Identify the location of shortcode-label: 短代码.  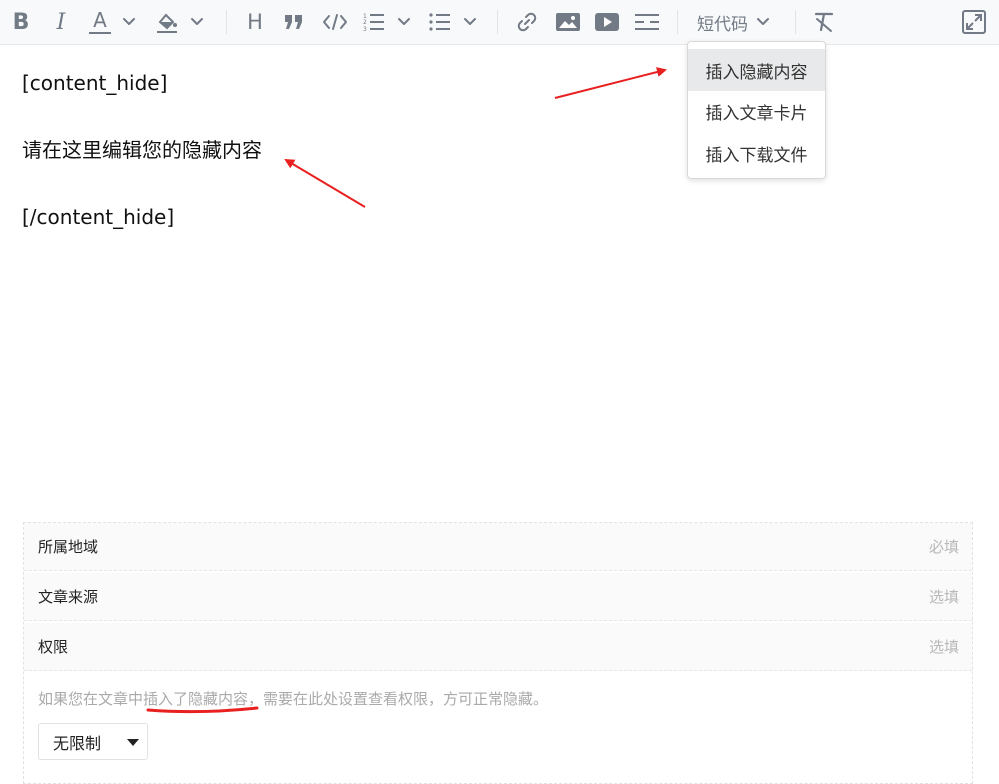
(722, 24).